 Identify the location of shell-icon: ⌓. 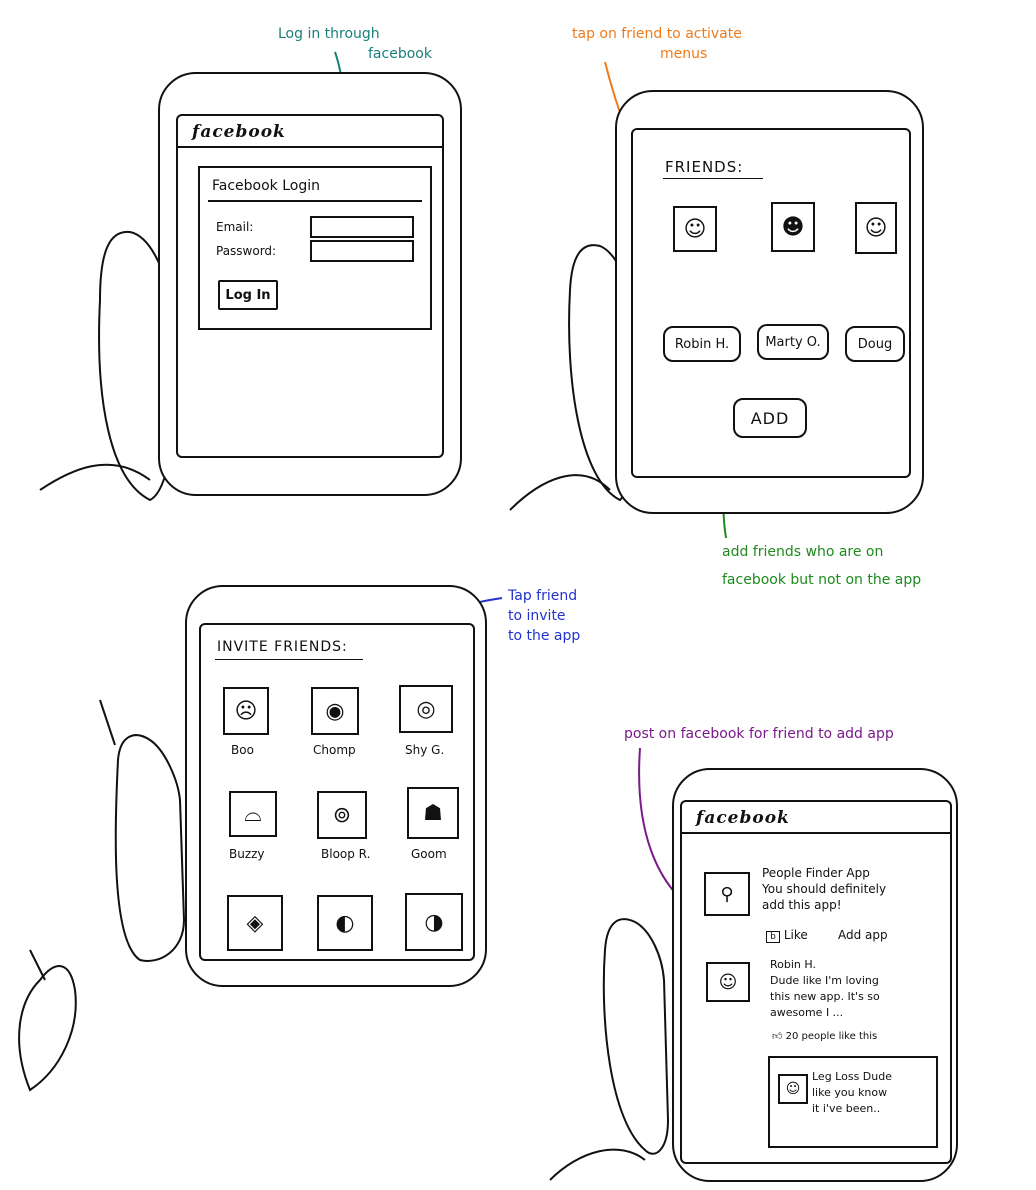
(253, 814).